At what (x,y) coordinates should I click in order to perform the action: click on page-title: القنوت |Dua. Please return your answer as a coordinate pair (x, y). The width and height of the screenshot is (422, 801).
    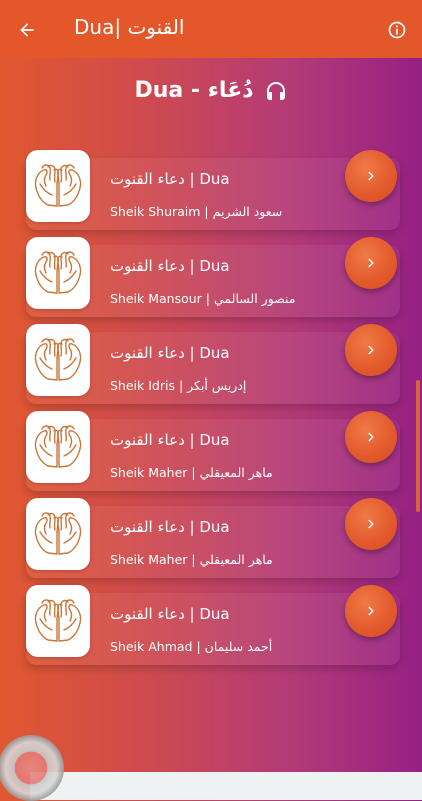
    Looking at the image, I should click on (129, 27).